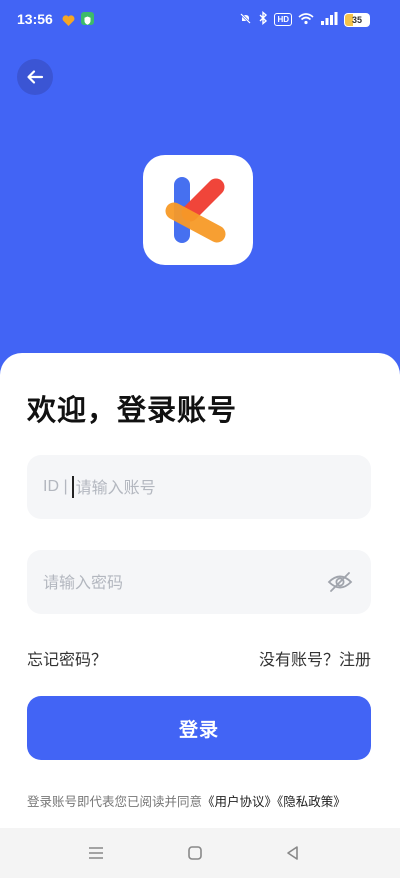 The image size is (400, 878). I want to click on recent-apps-button, so click(96, 853).